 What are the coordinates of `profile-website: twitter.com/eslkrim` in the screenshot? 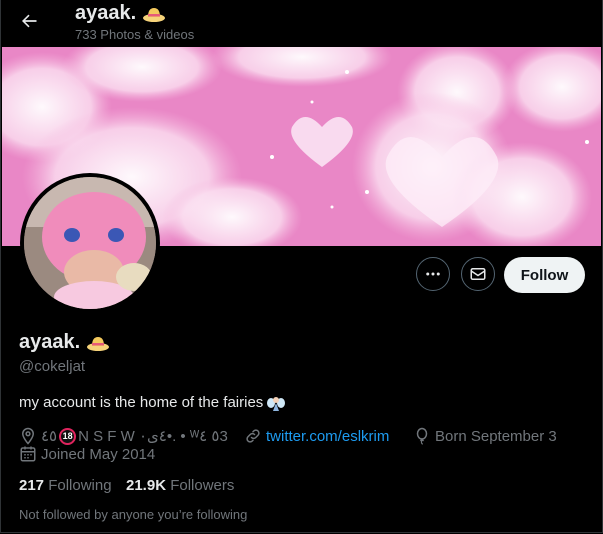 It's located at (316, 436).